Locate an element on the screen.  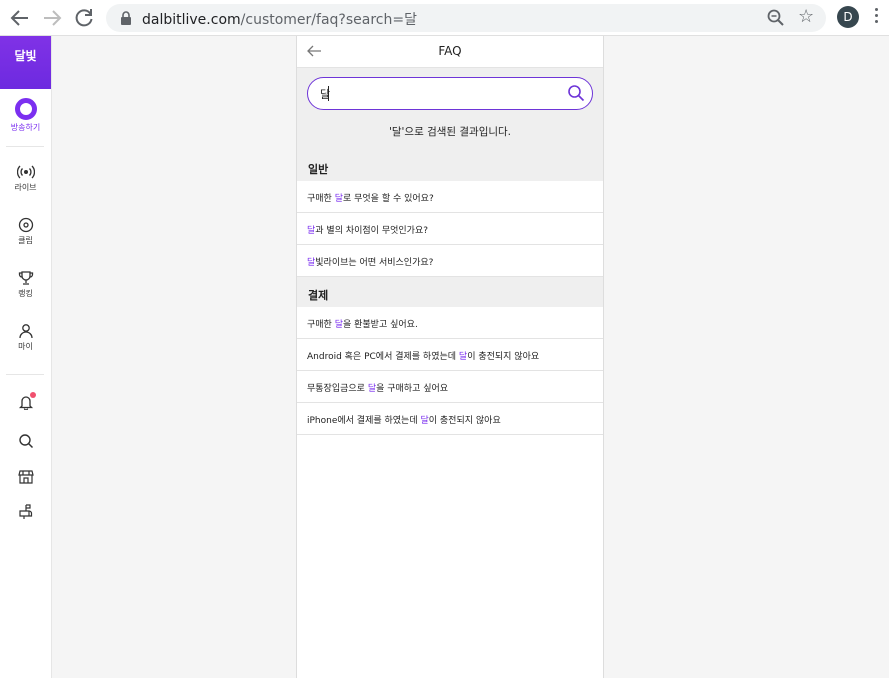
faq-category-label: 일반 is located at coordinates (318, 169).